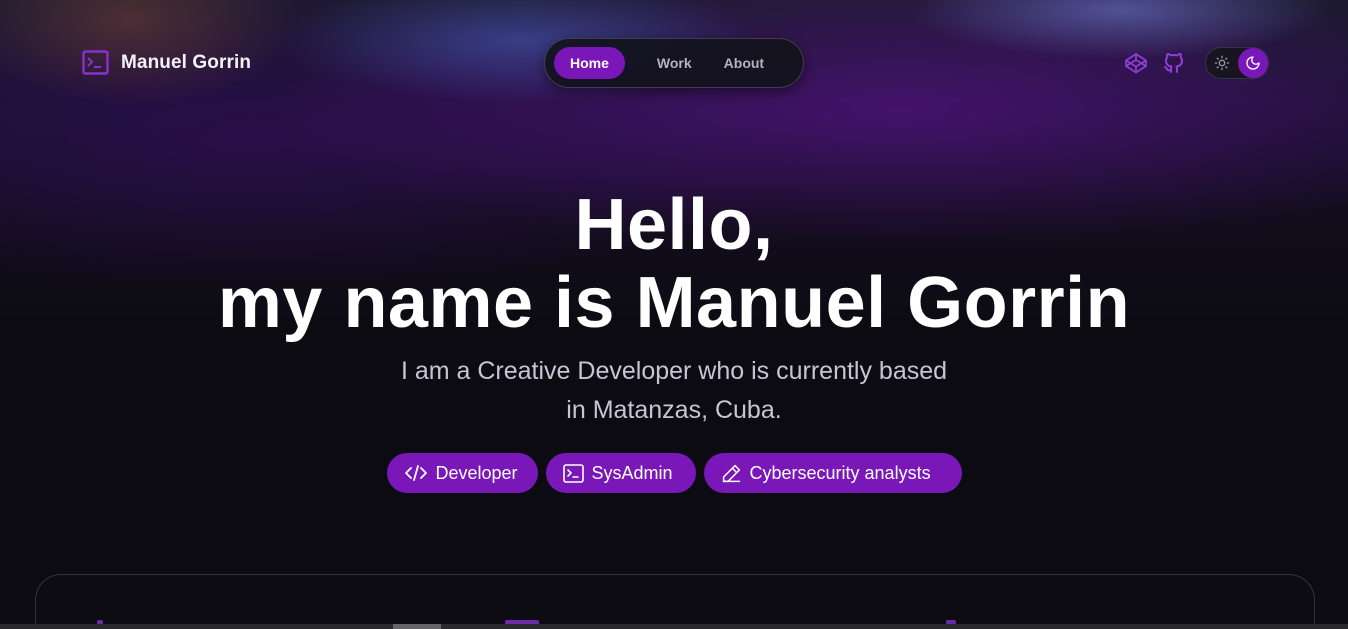  Describe the element at coordinates (674, 626) in the screenshot. I see `horizontal-scrollbar` at that location.